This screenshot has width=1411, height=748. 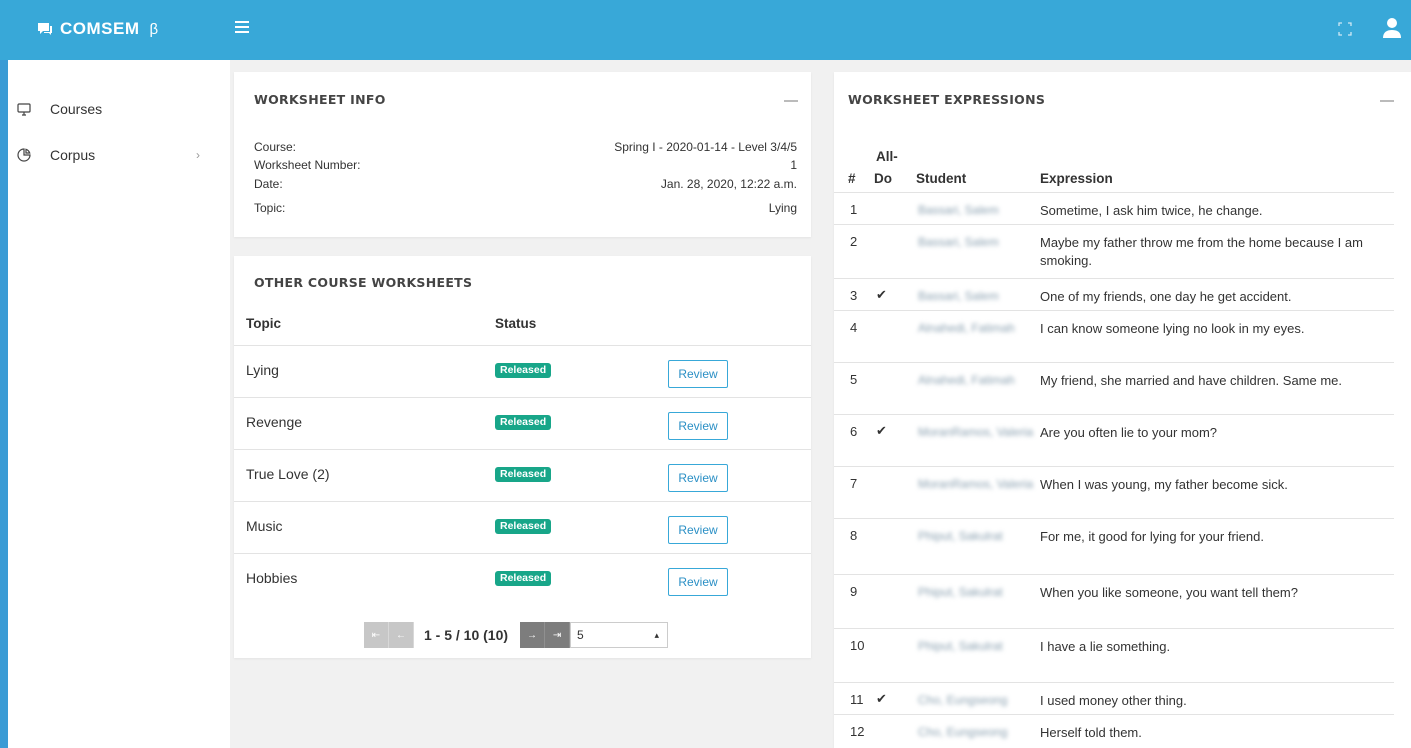 I want to click on row-number: 2, so click(x=854, y=241).